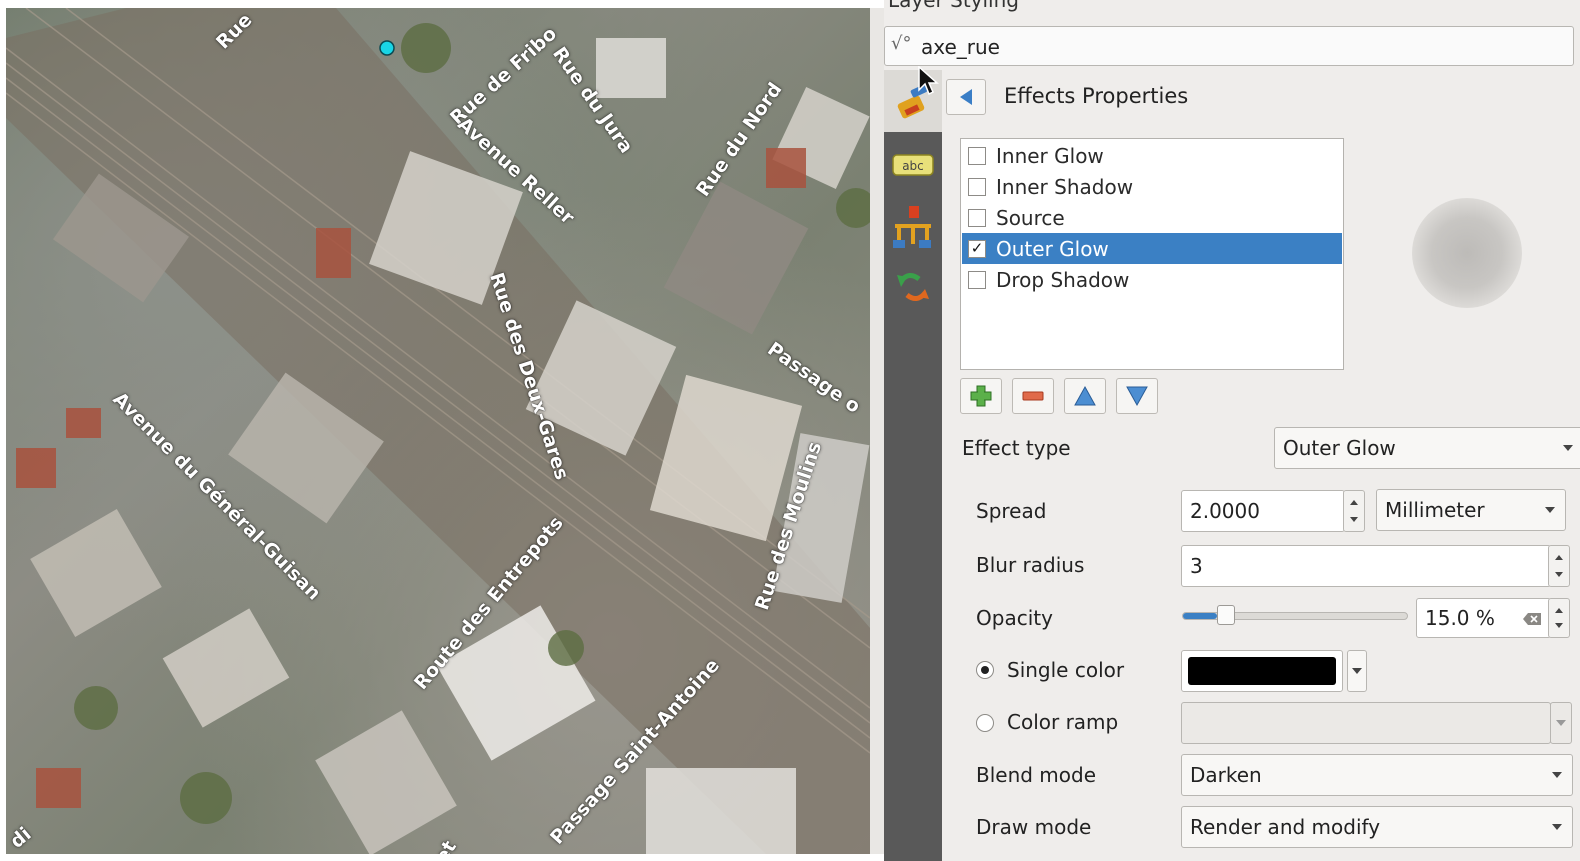 The image size is (1580, 861). Describe the element at coordinates (1200, 616) in the screenshot. I see `opacity-slider-fill` at that location.